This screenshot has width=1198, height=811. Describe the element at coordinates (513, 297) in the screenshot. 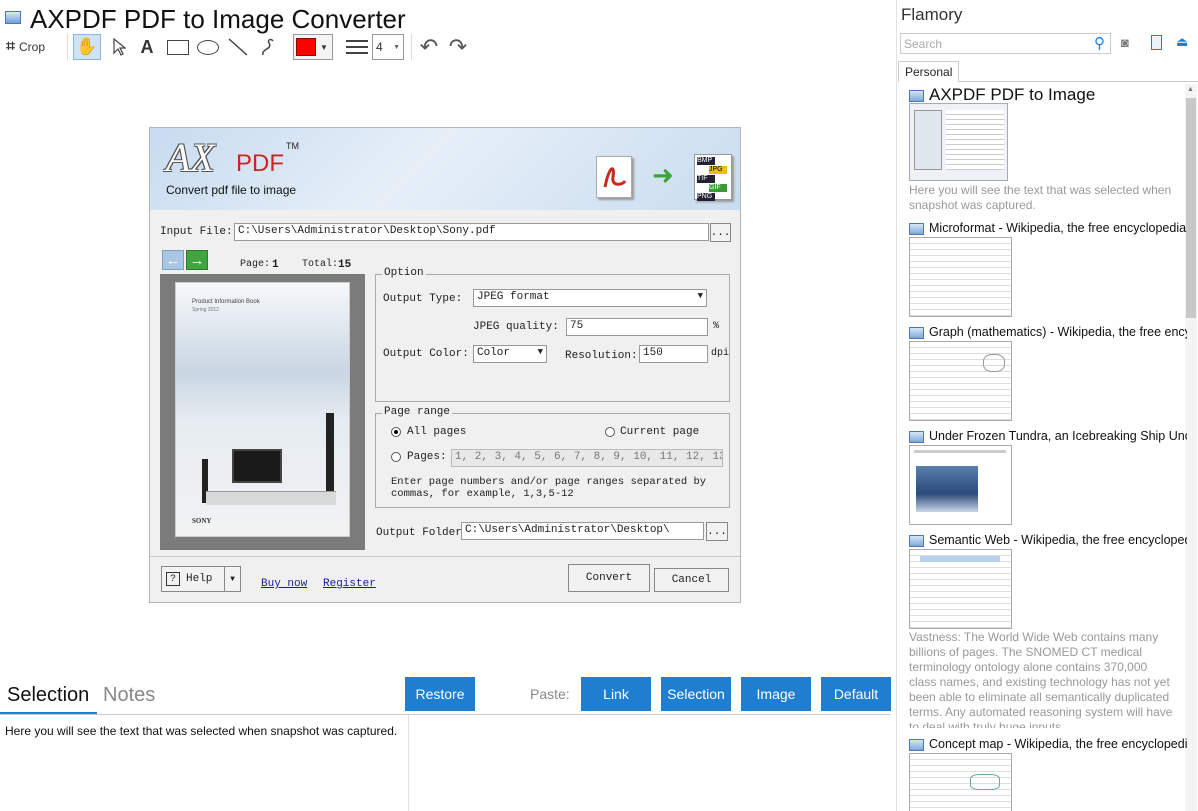

I see `output-type-value: JPEG format` at that location.